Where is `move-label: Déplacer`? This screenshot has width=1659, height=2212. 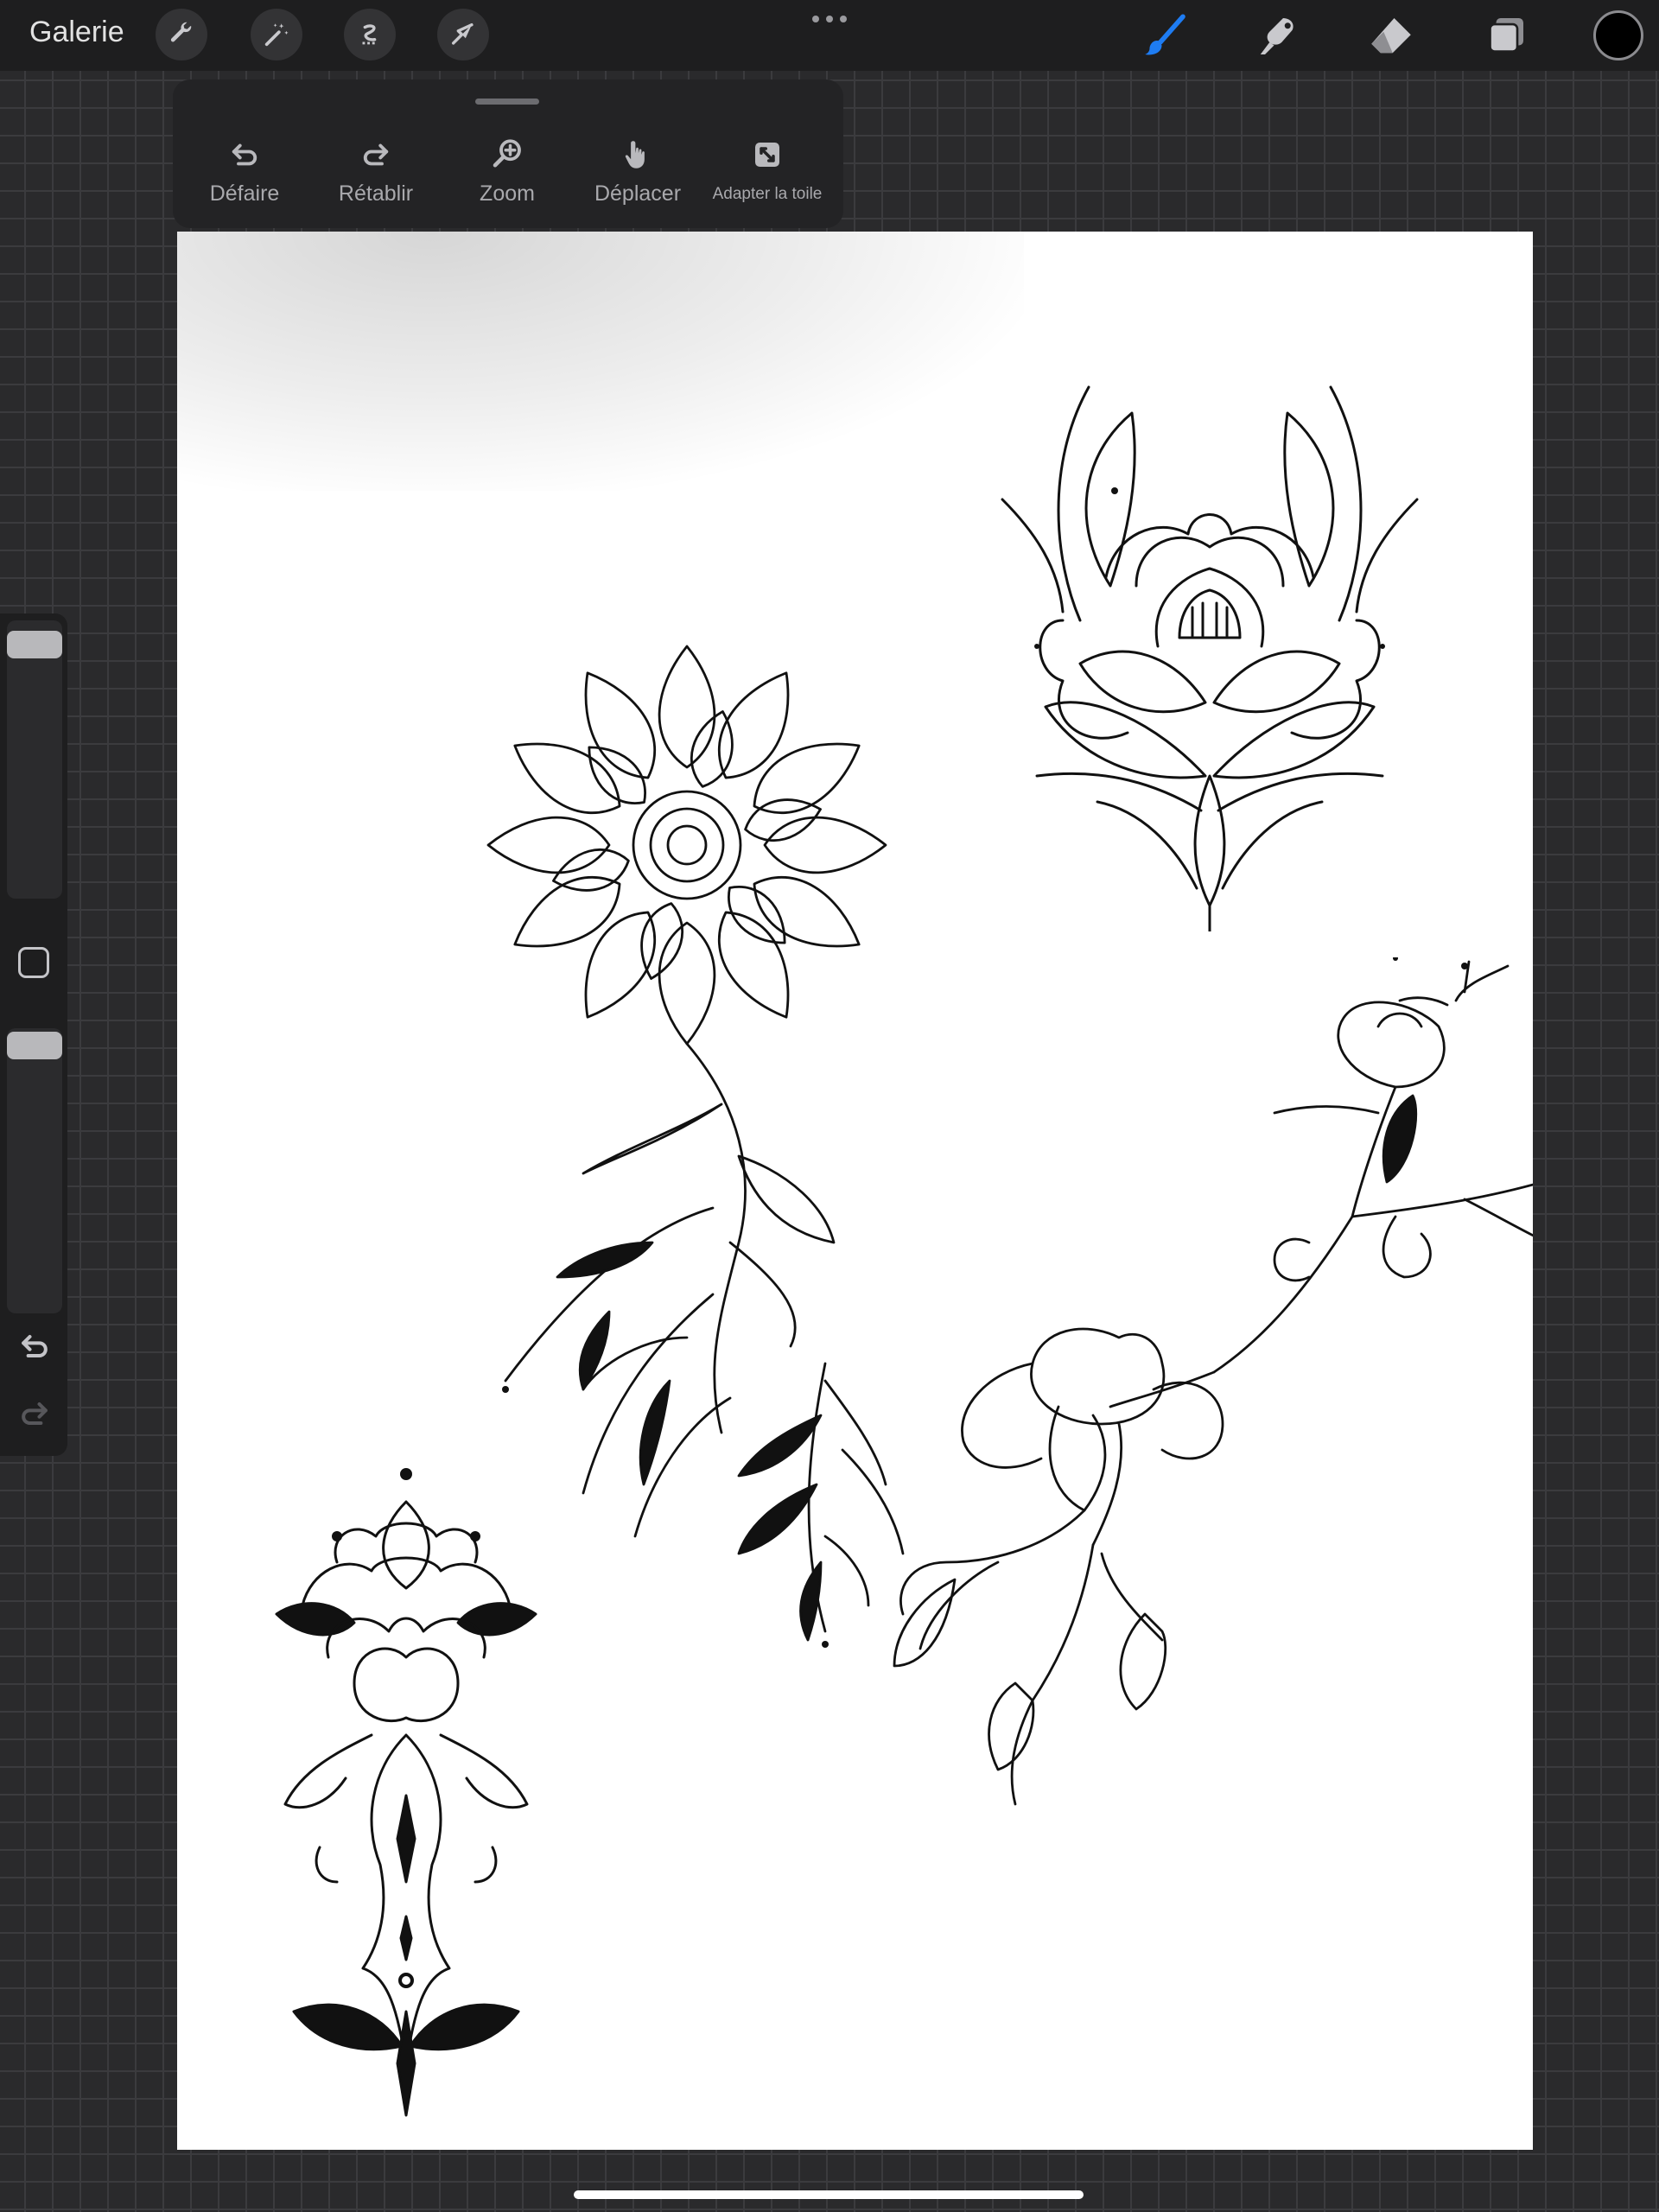
move-label: Déplacer is located at coordinates (638, 193).